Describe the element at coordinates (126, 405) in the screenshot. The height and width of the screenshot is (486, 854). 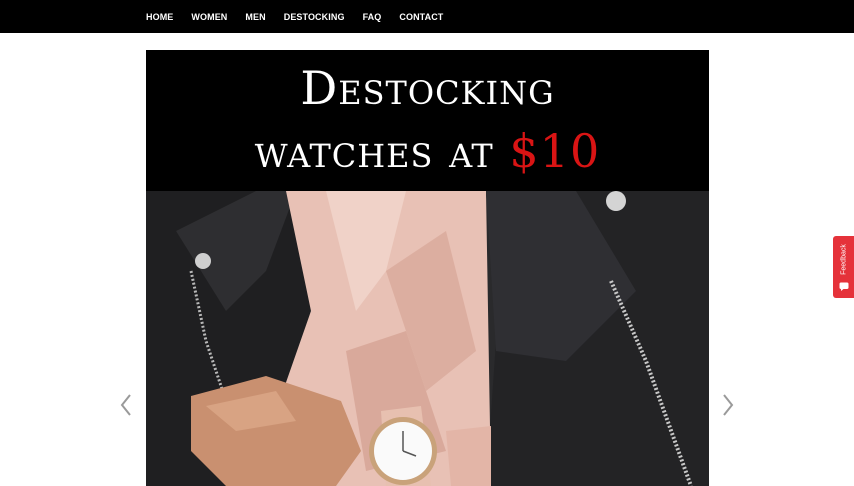
I see `chevron-left-icon` at that location.